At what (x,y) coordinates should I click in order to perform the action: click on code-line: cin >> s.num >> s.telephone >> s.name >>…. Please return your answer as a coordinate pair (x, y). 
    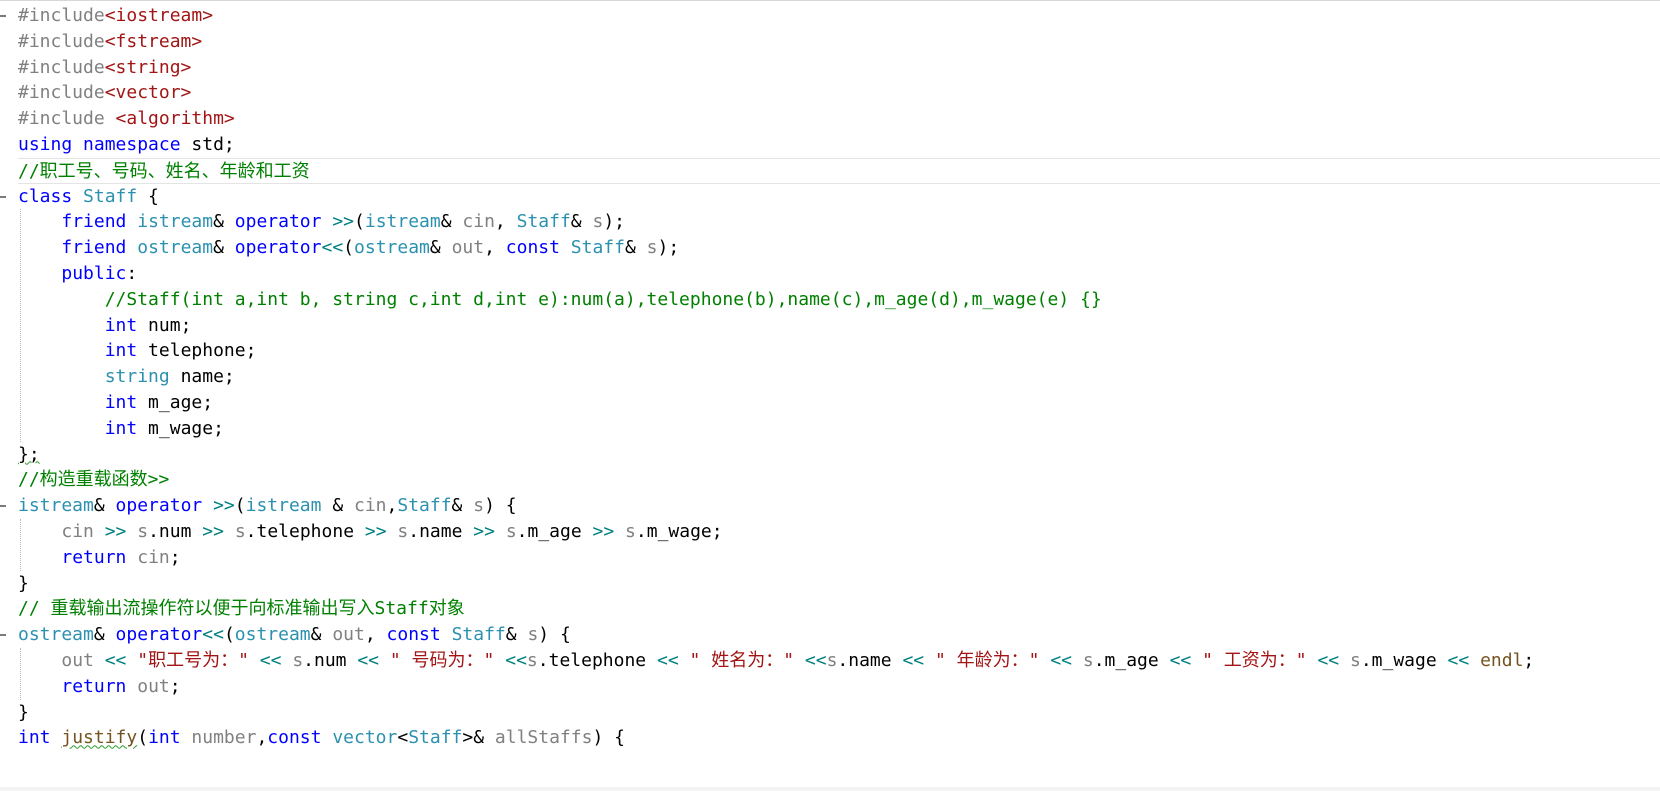
    Looking at the image, I should click on (839, 532).